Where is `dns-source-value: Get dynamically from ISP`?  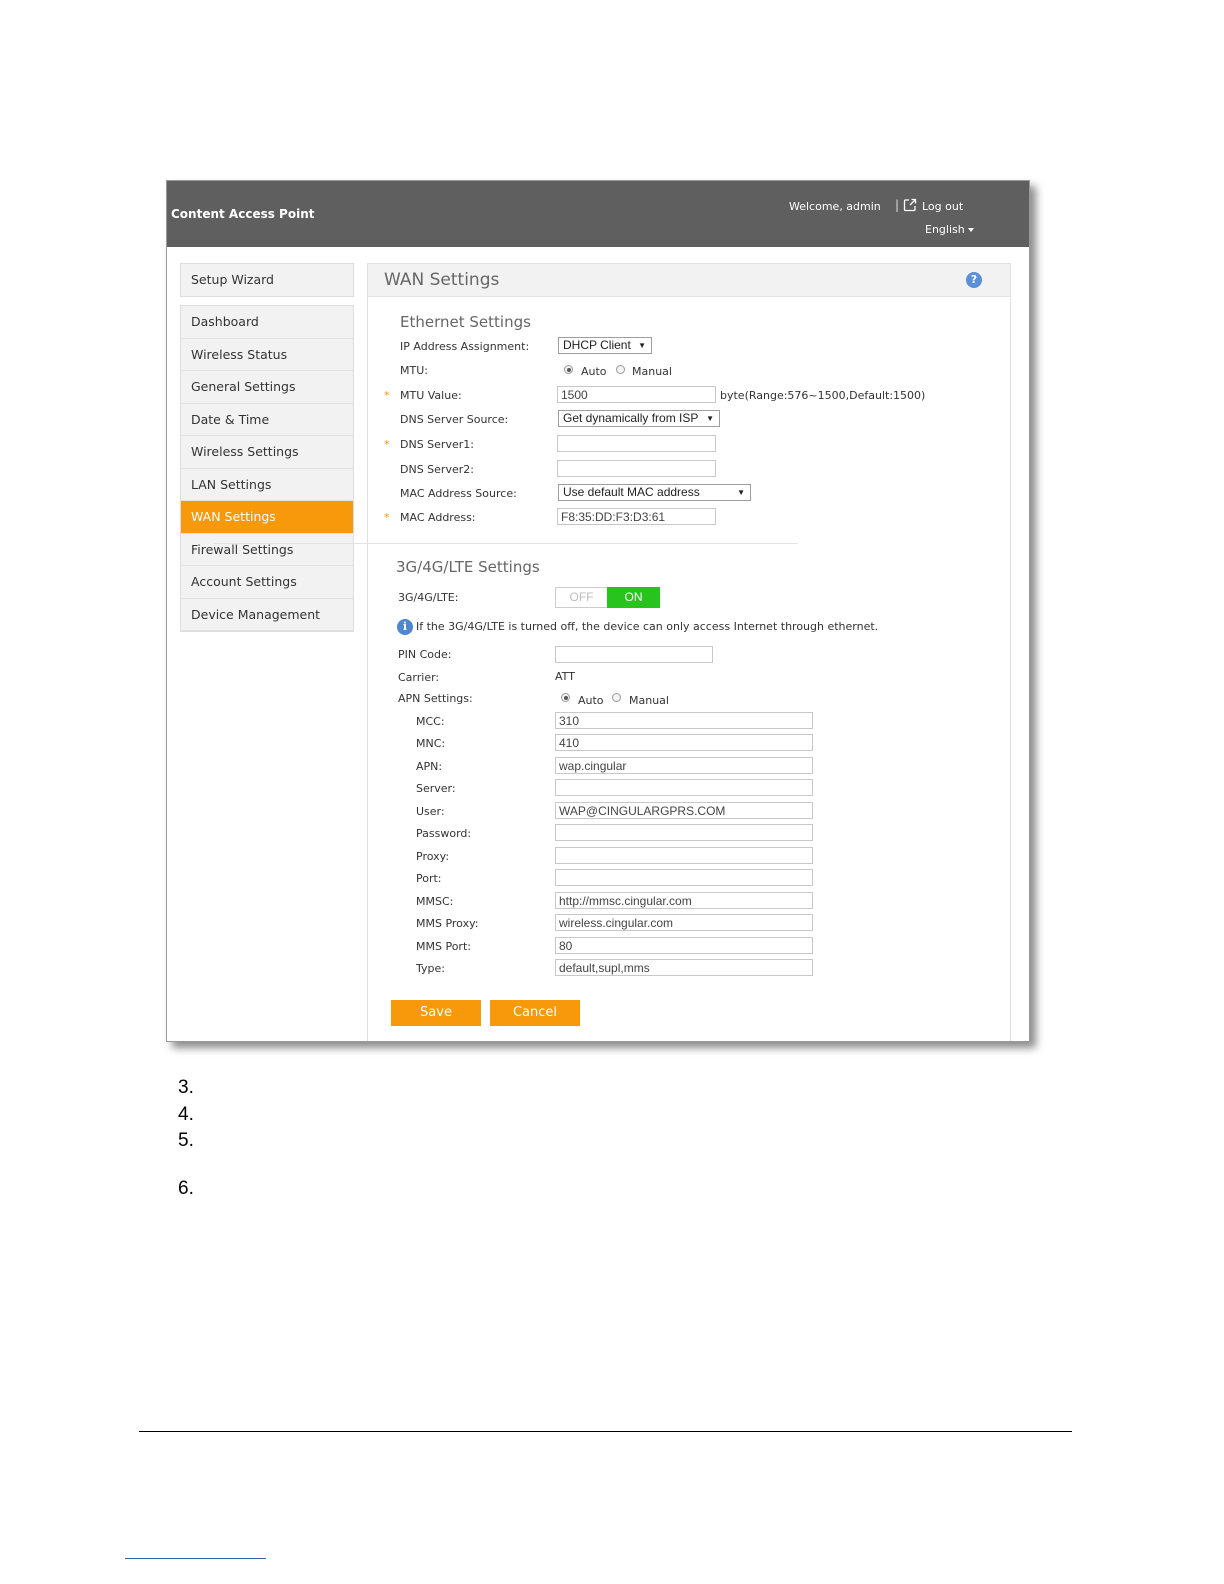 dns-source-value: Get dynamically from ISP is located at coordinates (631, 418).